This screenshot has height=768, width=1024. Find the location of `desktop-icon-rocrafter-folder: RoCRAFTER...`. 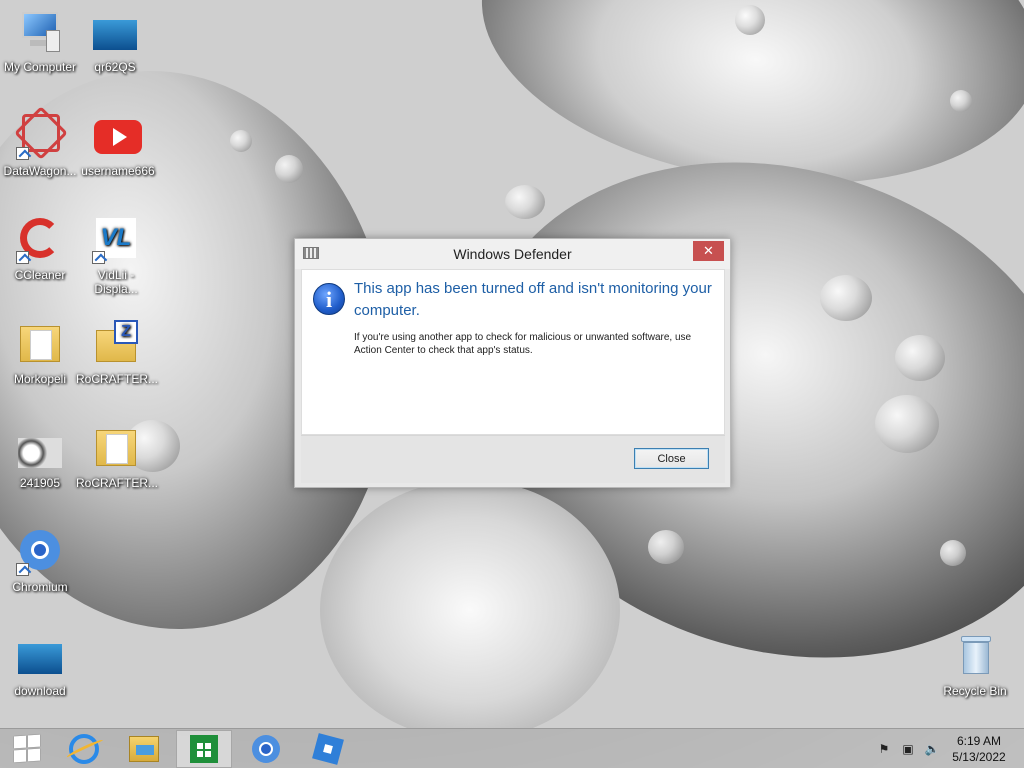

desktop-icon-rocrafter-folder: RoCRAFTER... is located at coordinates (117, 457).